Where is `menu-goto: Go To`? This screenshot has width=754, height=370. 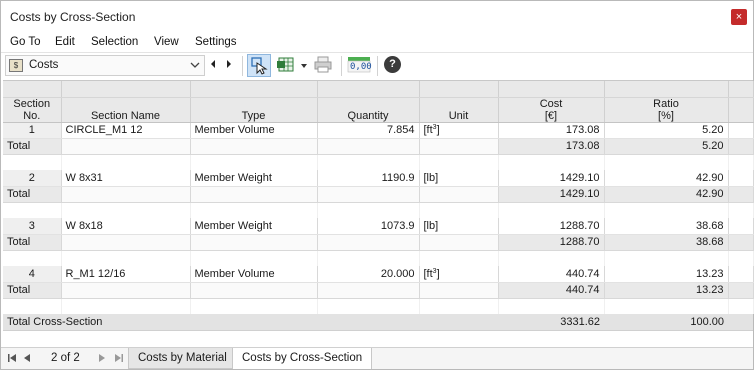
menu-goto: Go To is located at coordinates (25, 42).